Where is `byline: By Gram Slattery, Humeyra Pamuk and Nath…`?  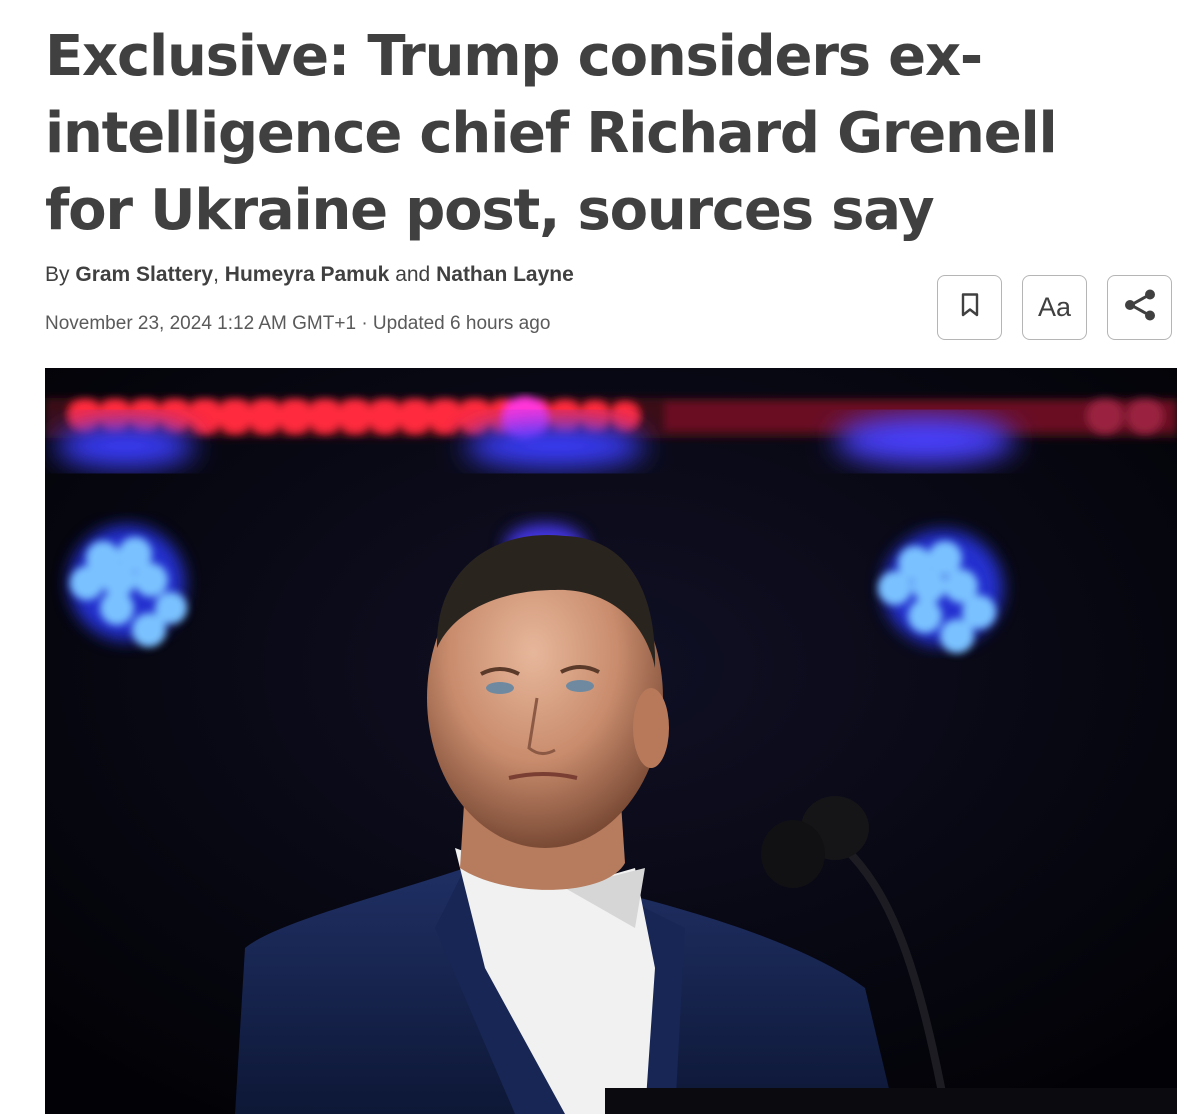 byline: By Gram Slattery, Humeyra Pamuk and Nath… is located at coordinates (309, 275).